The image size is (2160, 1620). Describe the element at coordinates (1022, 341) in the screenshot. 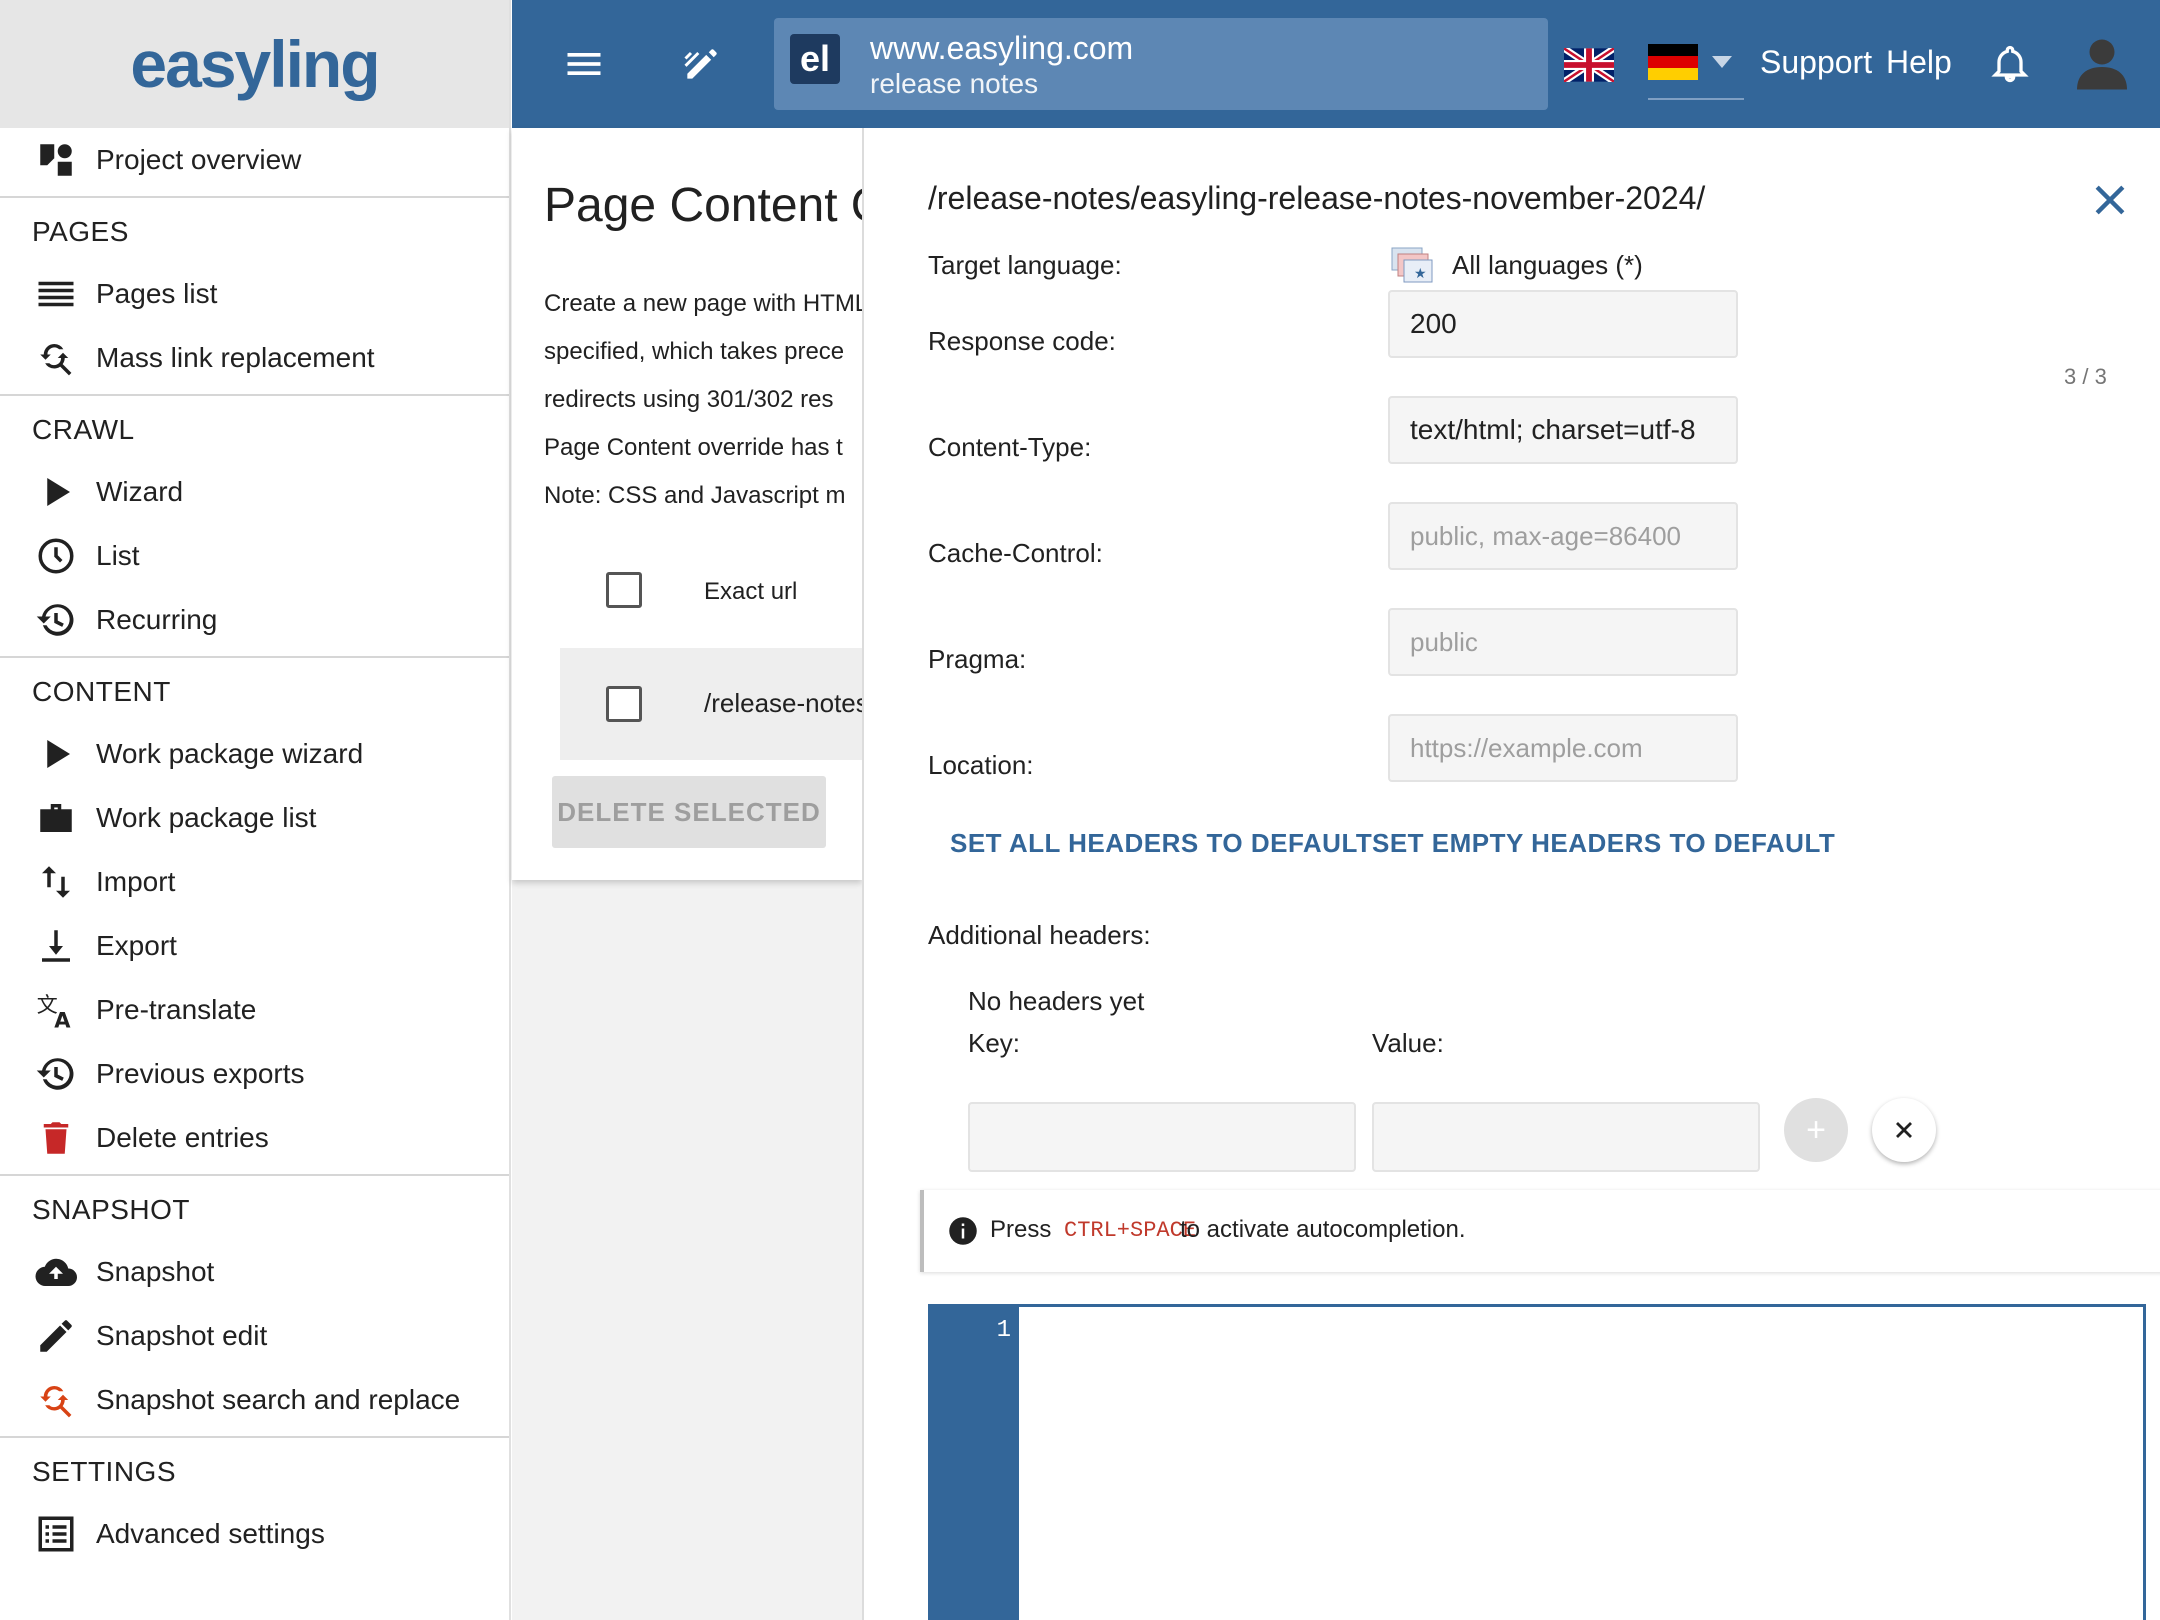

I see `response-code-label: Response code:` at that location.